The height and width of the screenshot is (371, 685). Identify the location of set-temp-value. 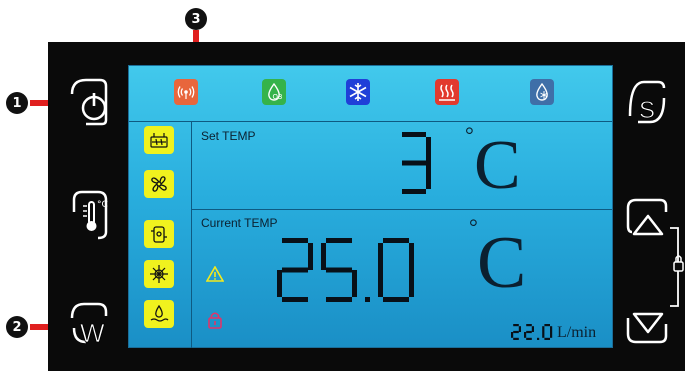
(416, 163).